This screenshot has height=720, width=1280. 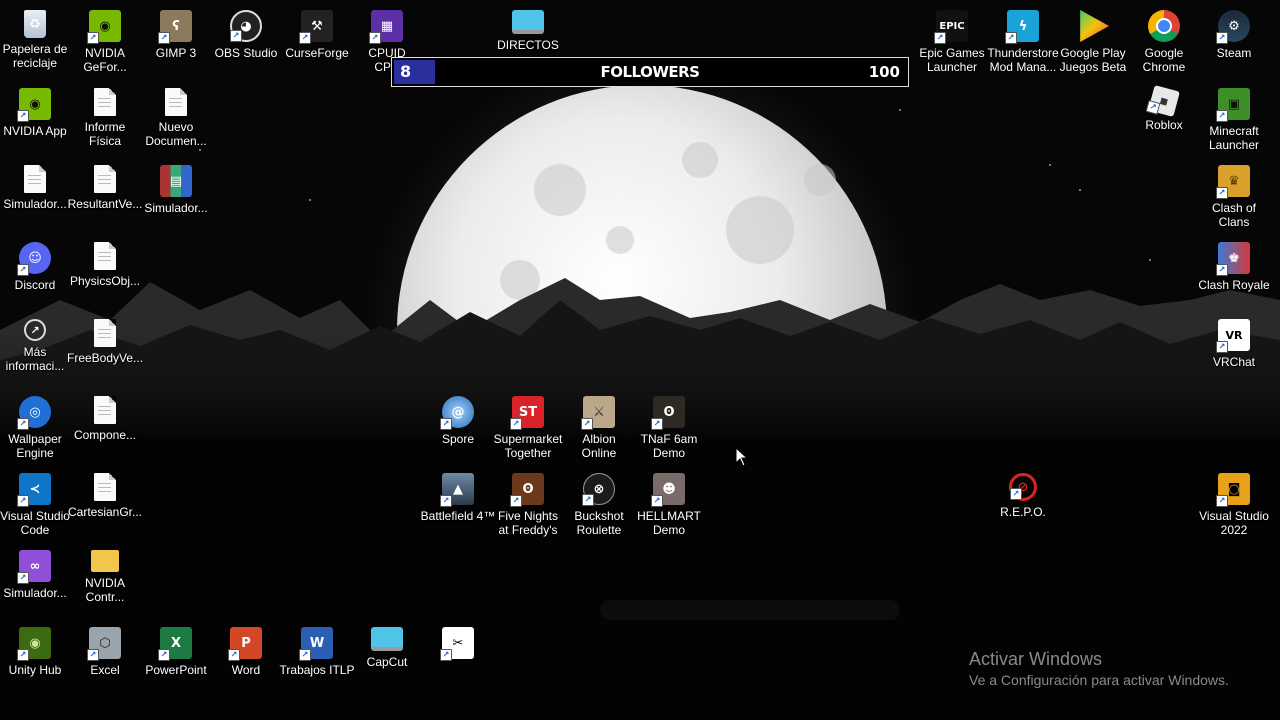 I want to click on discord-icon: ☺ ↗, so click(x=34, y=259).